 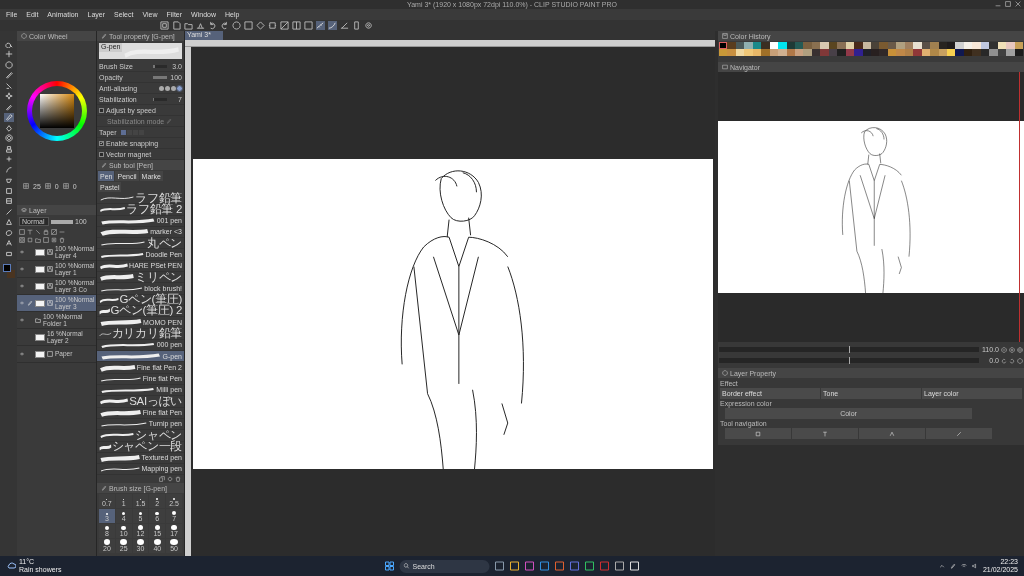 What do you see at coordinates (140, 278) in the screenshot?
I see `brush-list-item: ミリペン` at bounding box center [140, 278].